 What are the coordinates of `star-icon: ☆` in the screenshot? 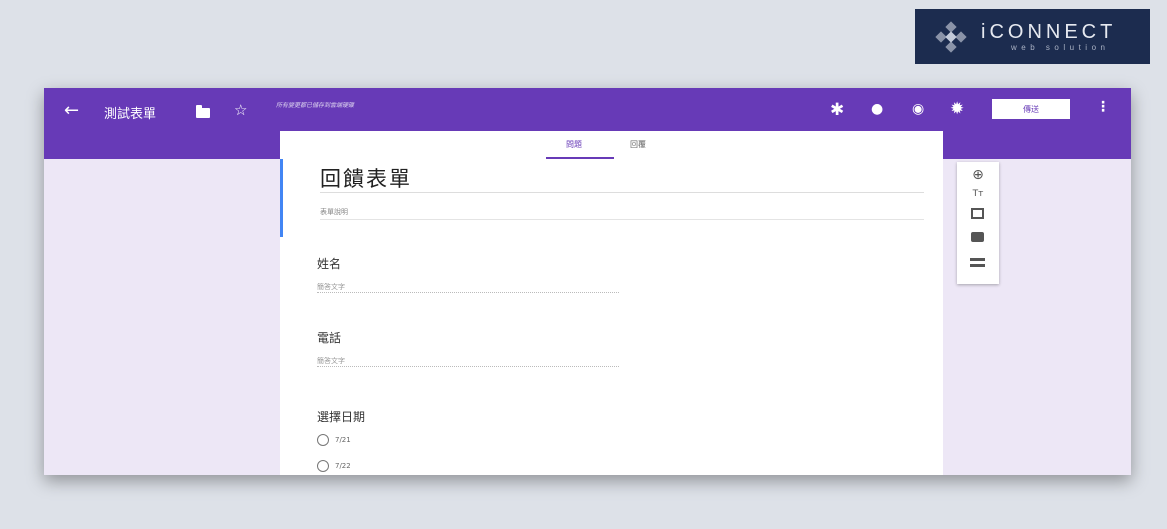 It's located at (240, 110).